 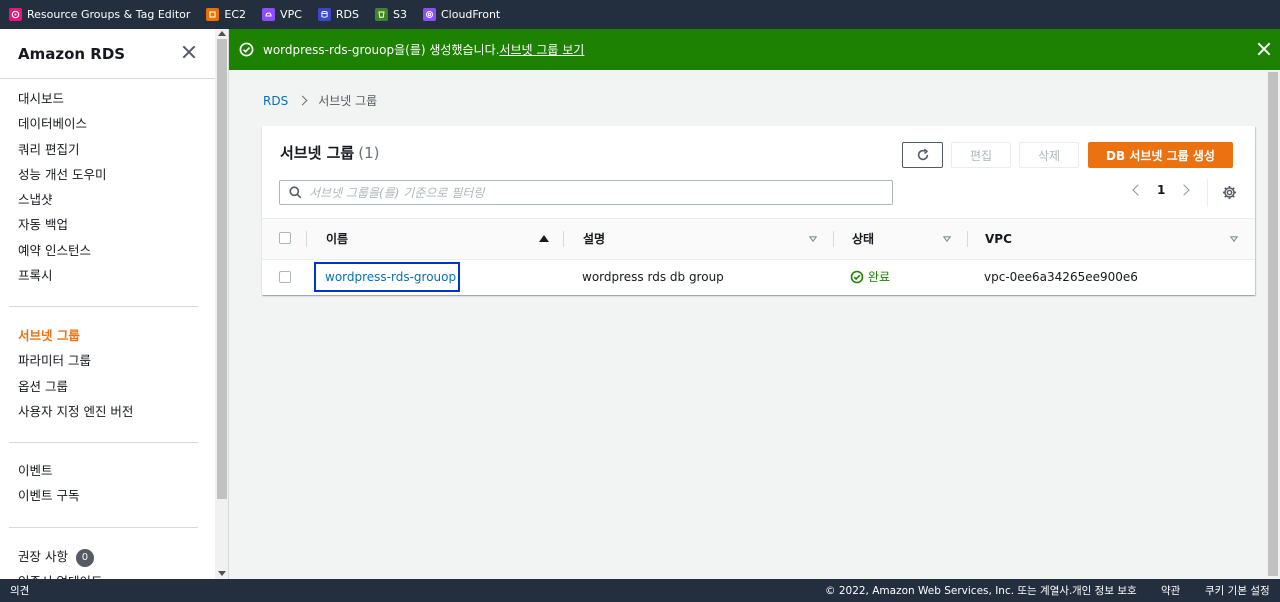 I want to click on previous-page-icon, so click(x=1138, y=190).